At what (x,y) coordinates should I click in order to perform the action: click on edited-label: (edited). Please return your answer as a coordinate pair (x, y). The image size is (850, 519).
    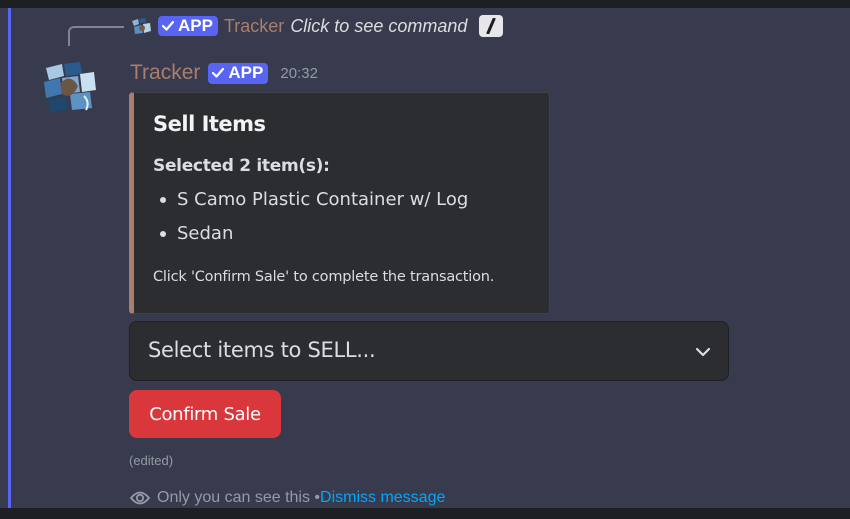
    Looking at the image, I should click on (151, 460).